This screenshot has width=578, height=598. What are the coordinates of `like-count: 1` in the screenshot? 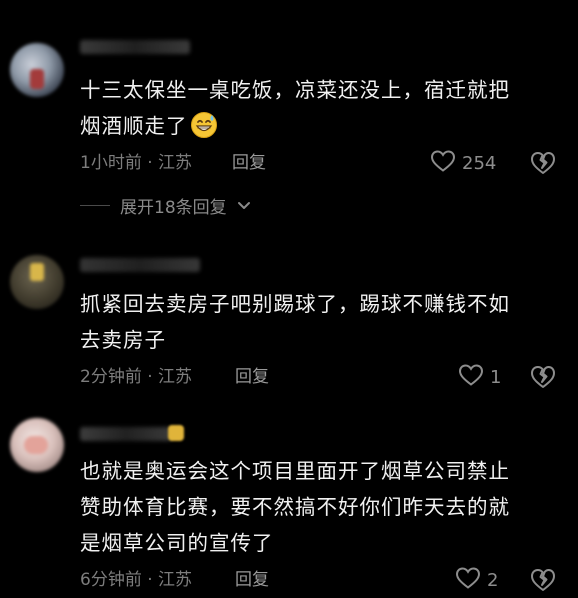 It's located at (496, 377).